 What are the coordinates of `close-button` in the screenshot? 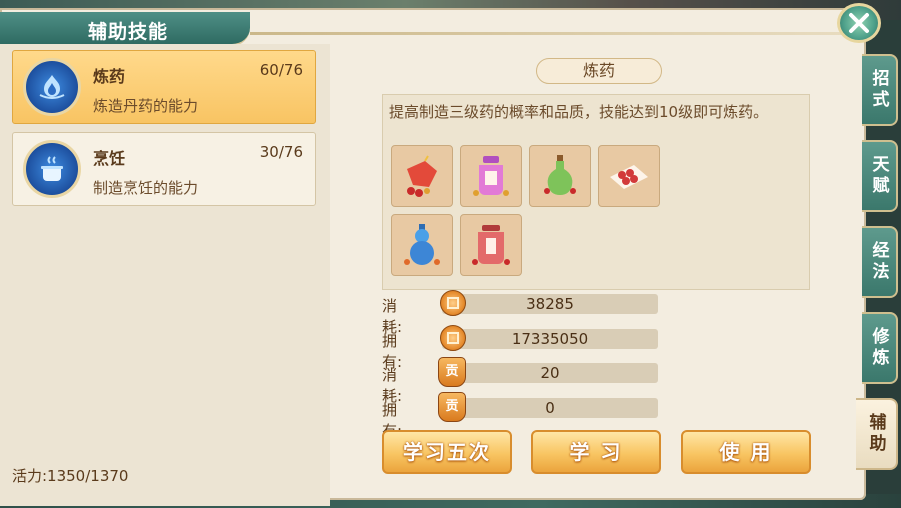 It's located at (859, 23).